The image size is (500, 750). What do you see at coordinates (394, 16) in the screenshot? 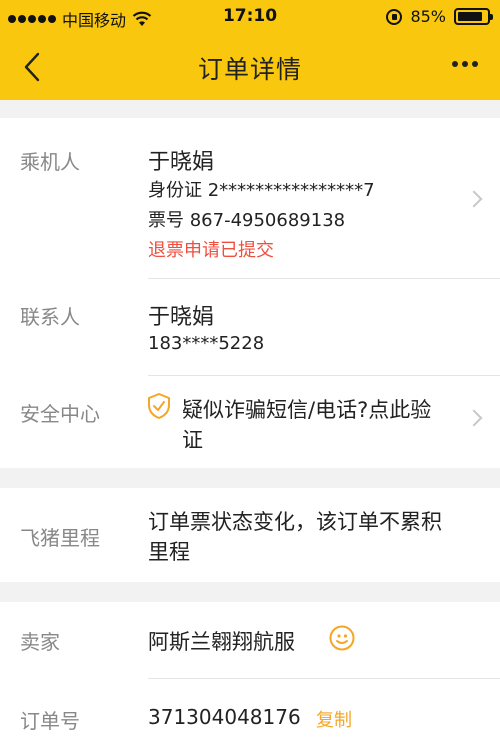
I see `rotation-lock-icon` at bounding box center [394, 16].